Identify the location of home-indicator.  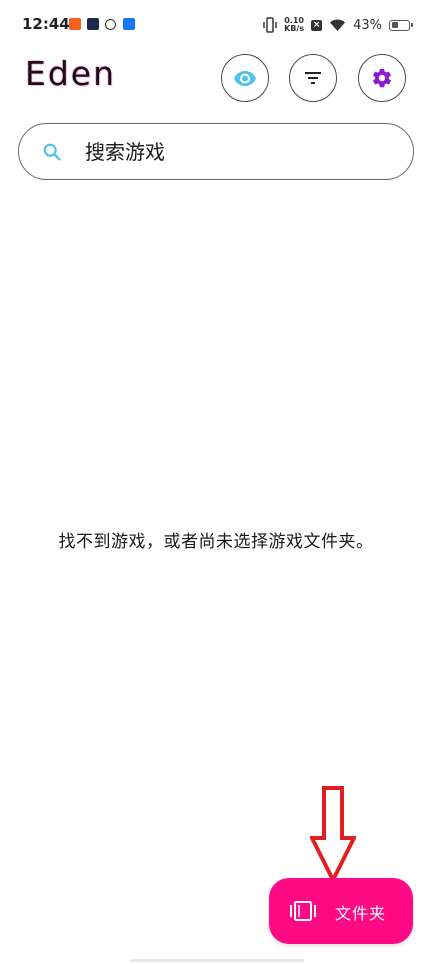
(217, 960).